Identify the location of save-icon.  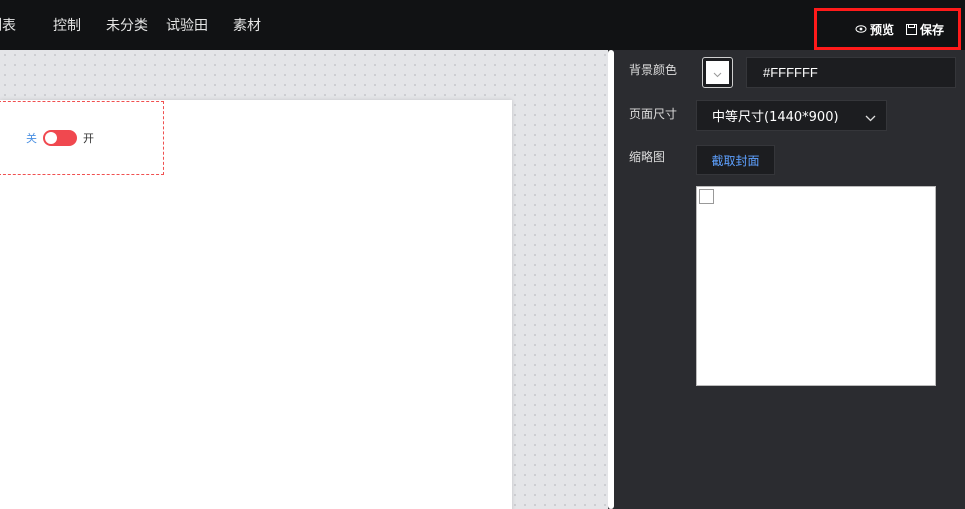
(911, 29).